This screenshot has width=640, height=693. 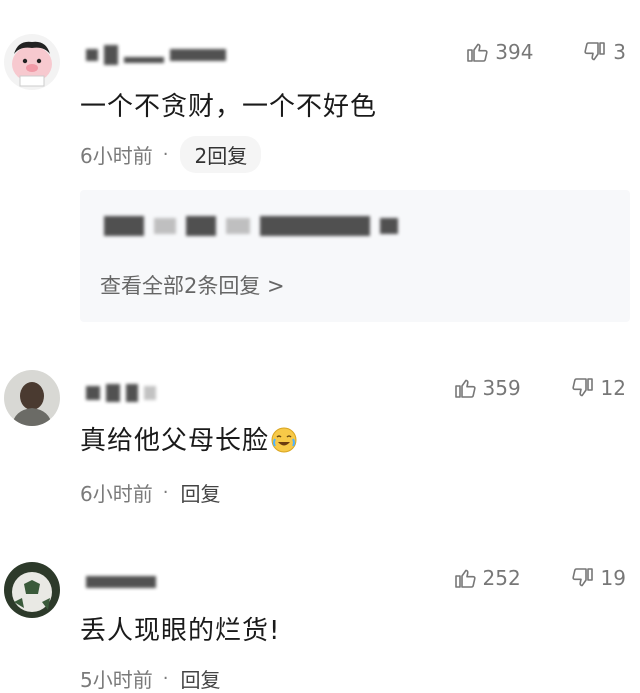 What do you see at coordinates (598, 578) in the screenshot?
I see `dislike-button: 19` at bounding box center [598, 578].